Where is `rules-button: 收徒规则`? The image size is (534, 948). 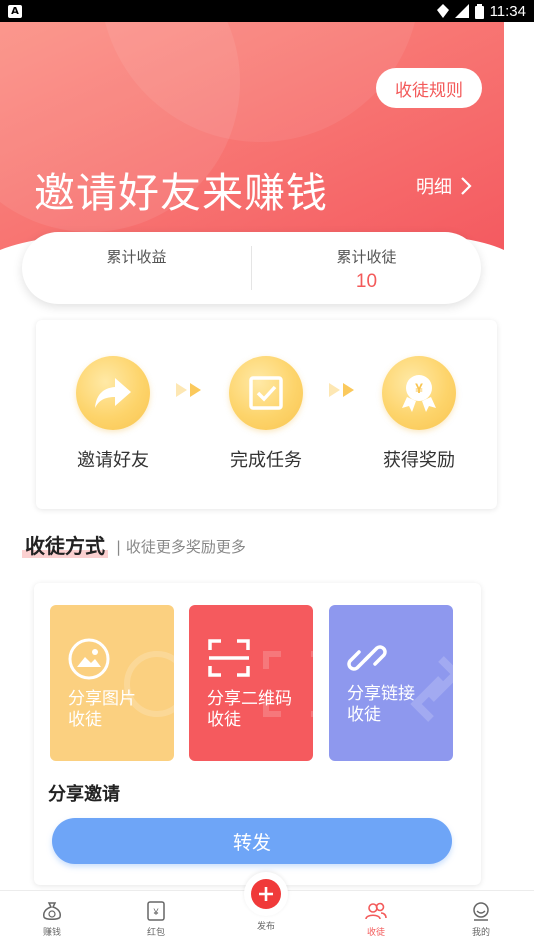
rules-button: 收徒规则 is located at coordinates (429, 88).